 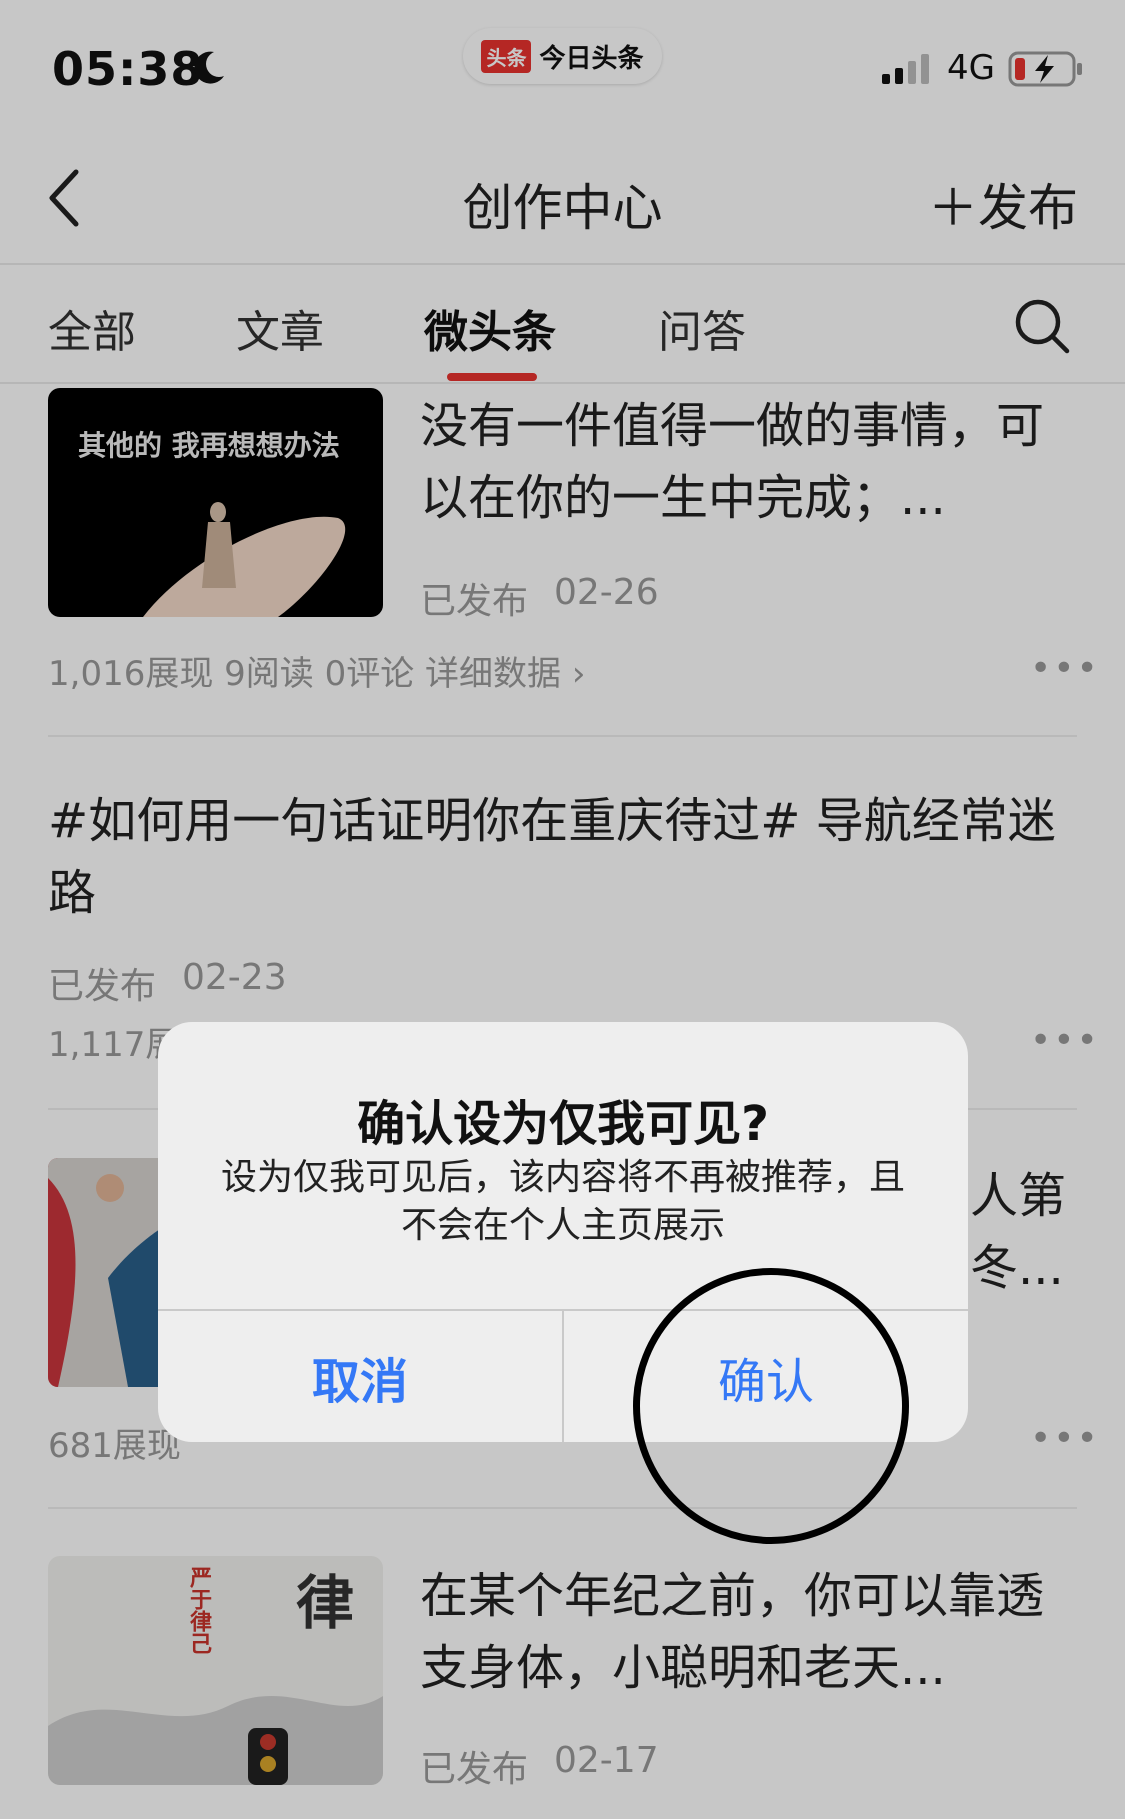 What do you see at coordinates (771, 1406) in the screenshot?
I see `highlight-circle` at bounding box center [771, 1406].